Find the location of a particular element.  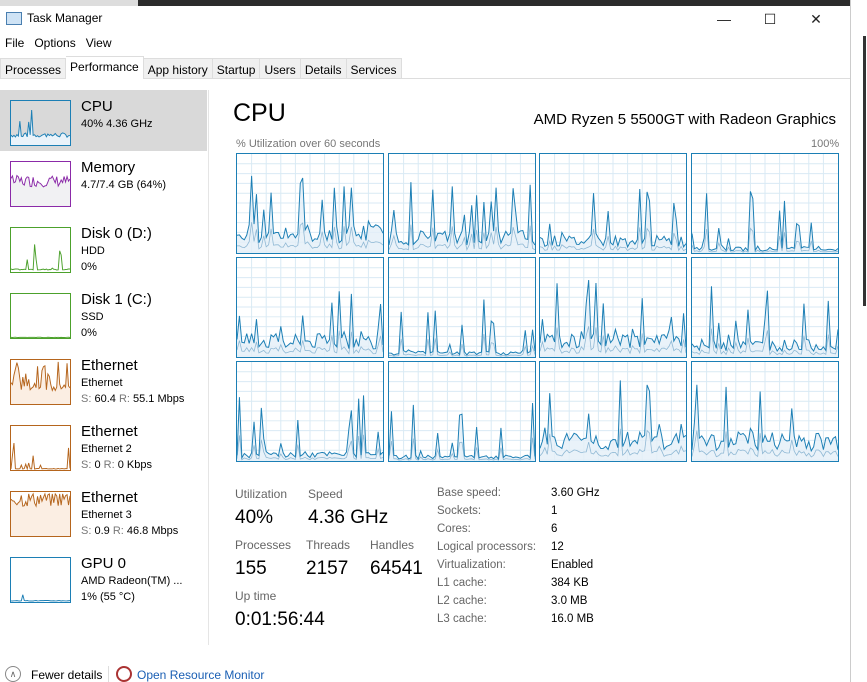

sidebar-item-name: CPU is located at coordinates (97, 106).